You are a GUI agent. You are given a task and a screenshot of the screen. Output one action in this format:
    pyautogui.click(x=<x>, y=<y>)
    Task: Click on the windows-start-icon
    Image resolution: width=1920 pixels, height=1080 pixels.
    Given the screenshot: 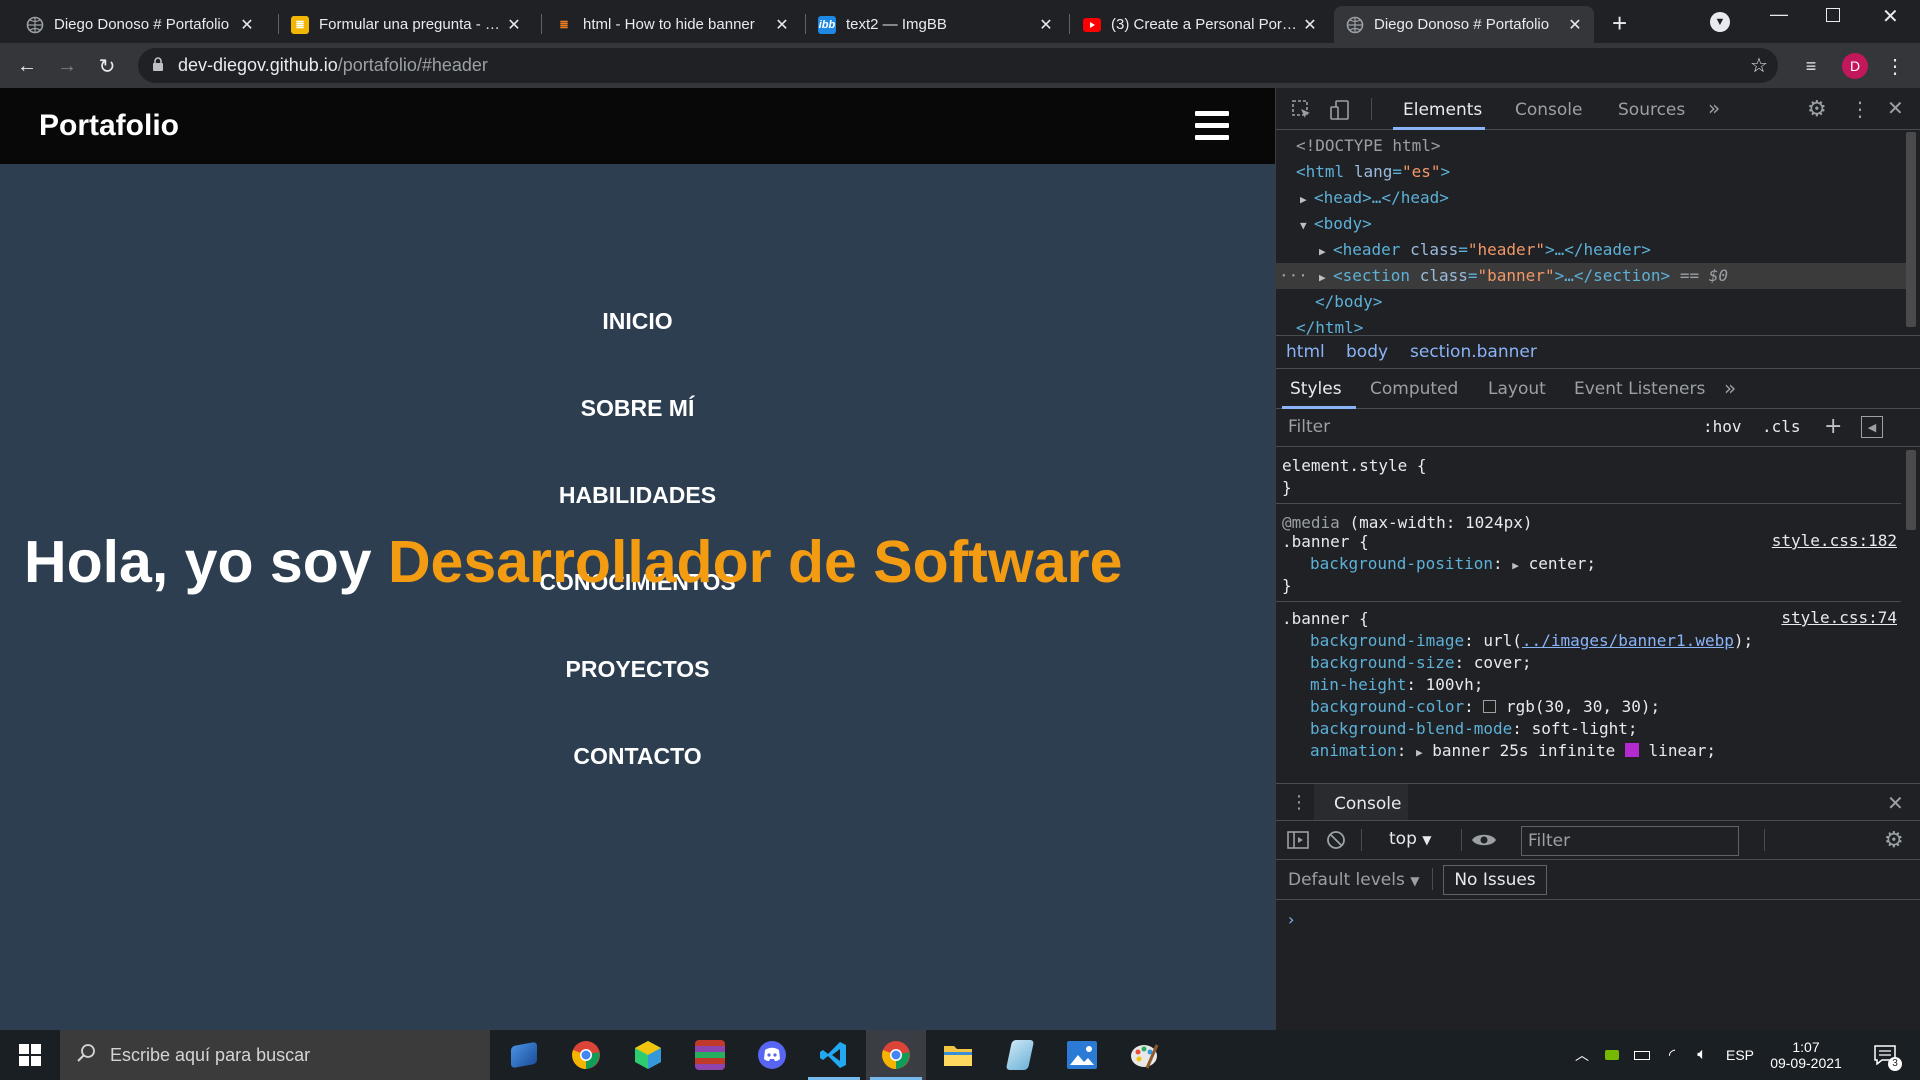 What is the action you would take?
    pyautogui.click(x=30, y=1055)
    